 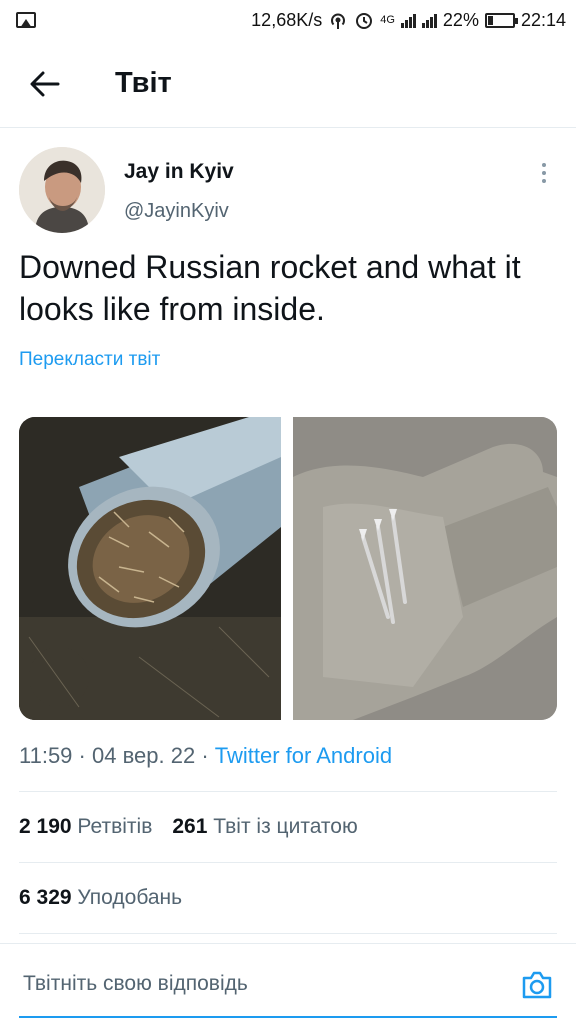 What do you see at coordinates (45, 826) in the screenshot?
I see `retweets-count: 2 190` at bounding box center [45, 826].